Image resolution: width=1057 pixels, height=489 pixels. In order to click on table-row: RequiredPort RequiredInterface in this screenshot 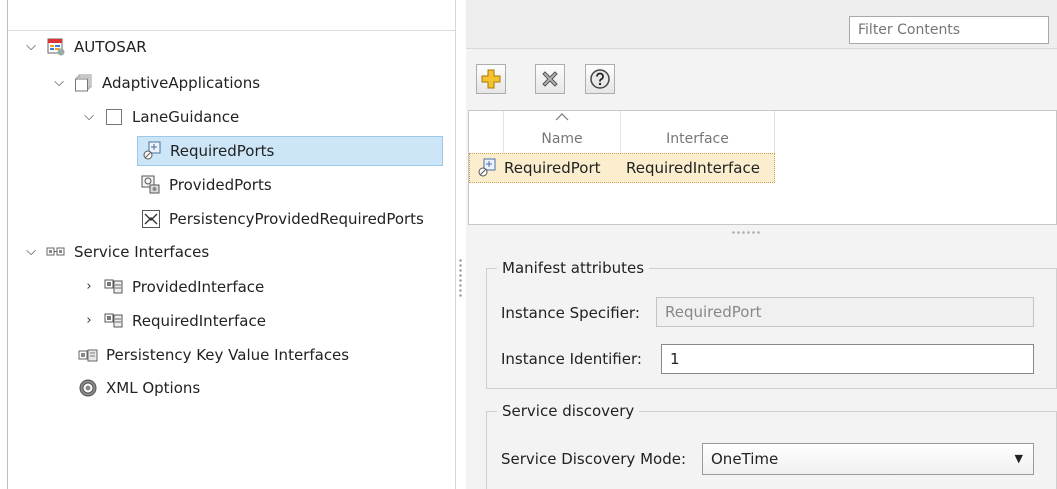, I will do `click(622, 168)`.